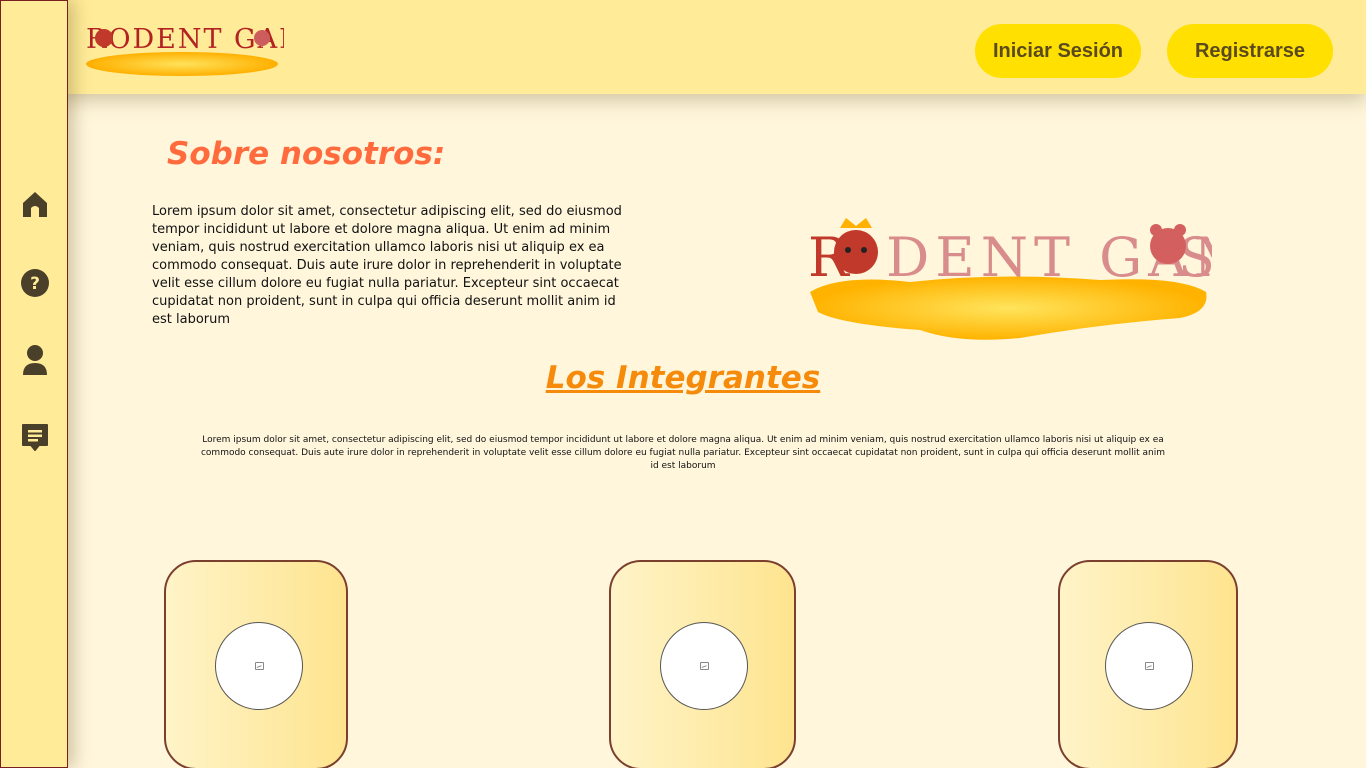 The height and width of the screenshot is (768, 1366). What do you see at coordinates (184, 47) in the screenshot?
I see `brand-logo: RODENT GAMES` at bounding box center [184, 47].